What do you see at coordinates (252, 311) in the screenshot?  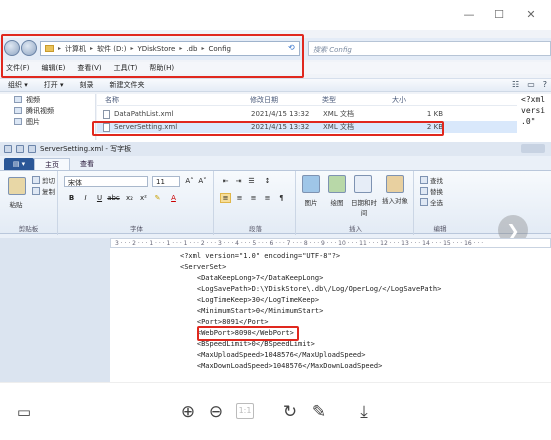 I see `doc-line: <MinimumStart>0</MinimumStart>` at bounding box center [252, 311].